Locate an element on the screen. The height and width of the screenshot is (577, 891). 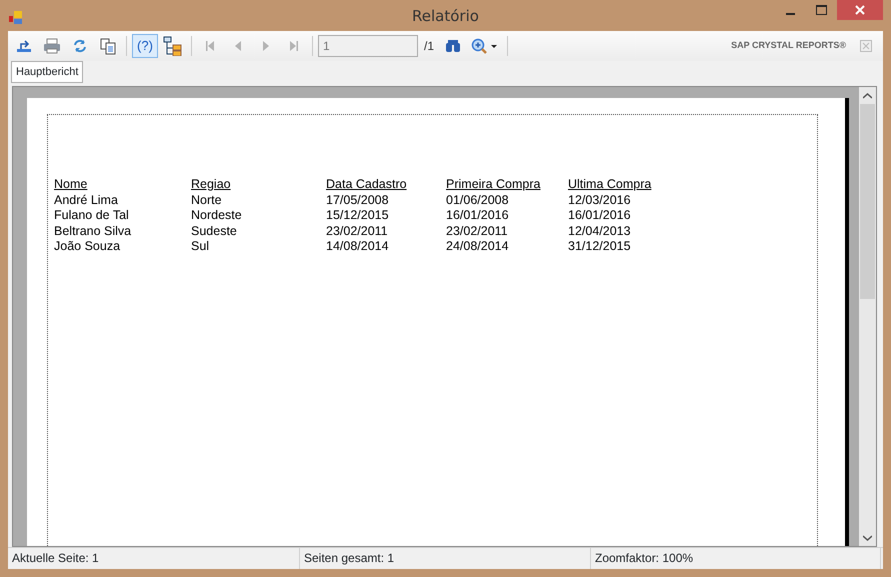
table-cell-text: 12/04/2013 is located at coordinates (600, 231).